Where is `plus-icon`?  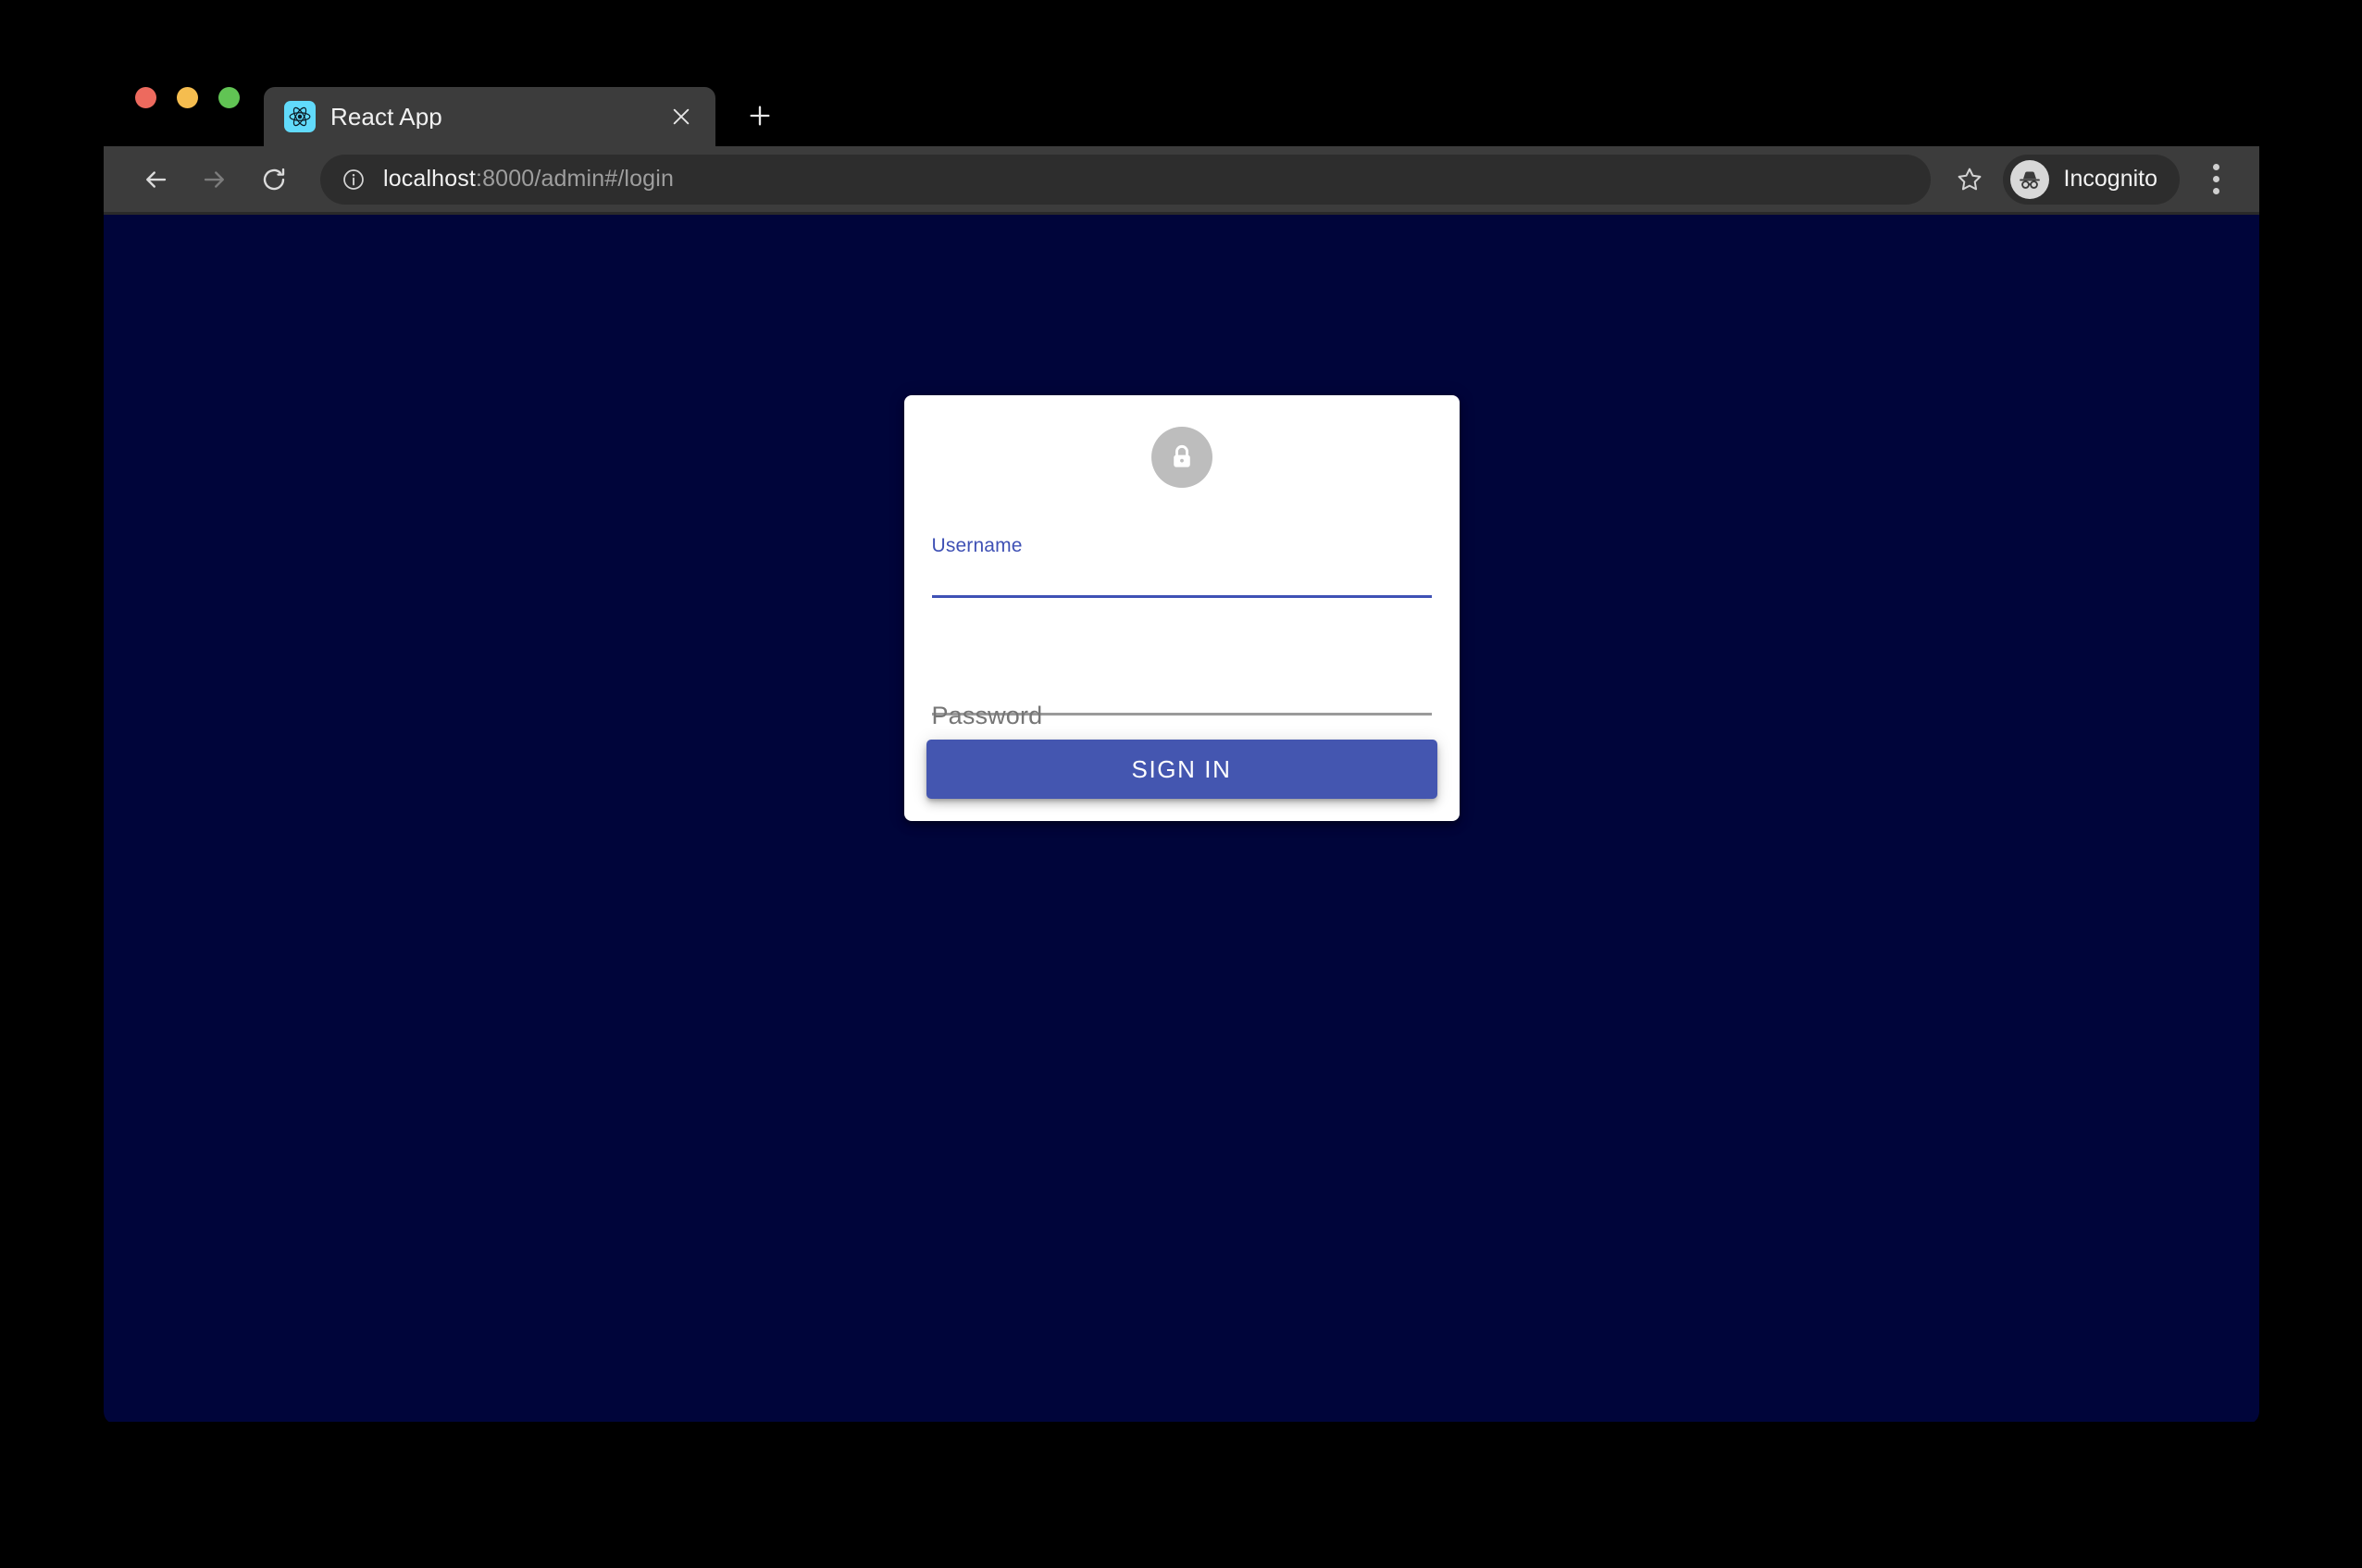 plus-icon is located at coordinates (760, 115).